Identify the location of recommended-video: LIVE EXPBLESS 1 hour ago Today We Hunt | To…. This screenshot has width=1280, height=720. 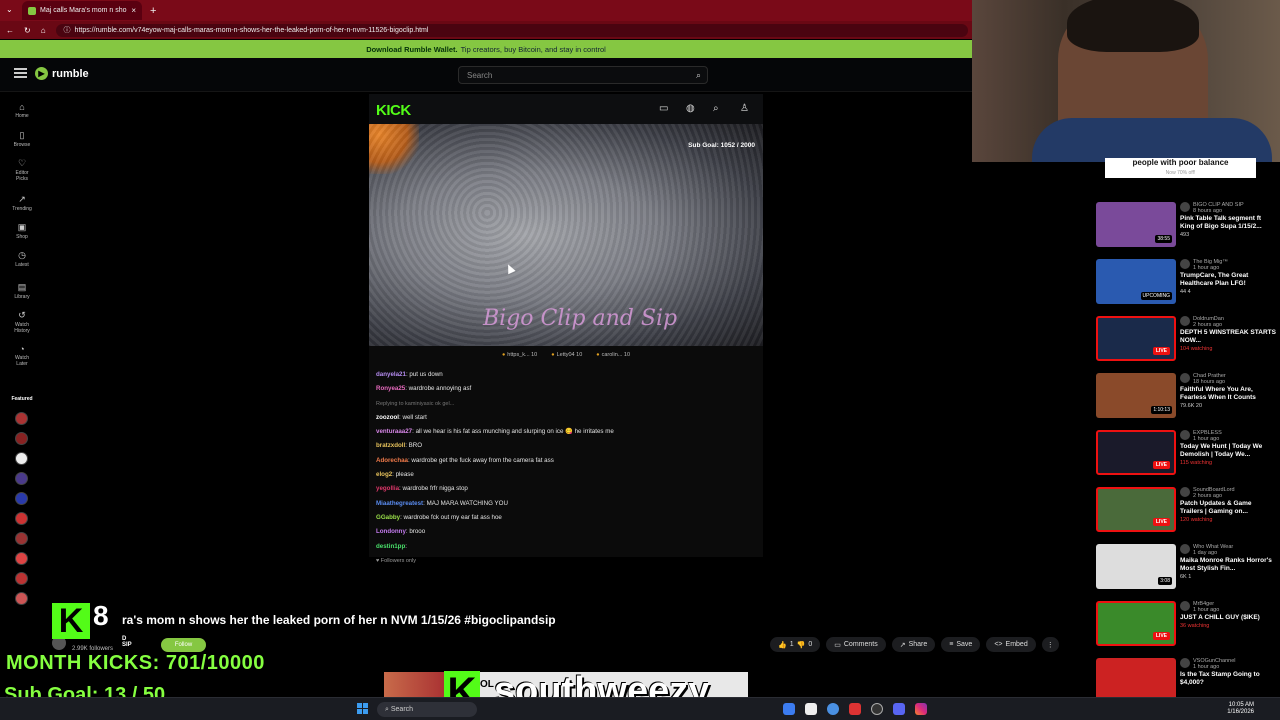
(1186, 449).